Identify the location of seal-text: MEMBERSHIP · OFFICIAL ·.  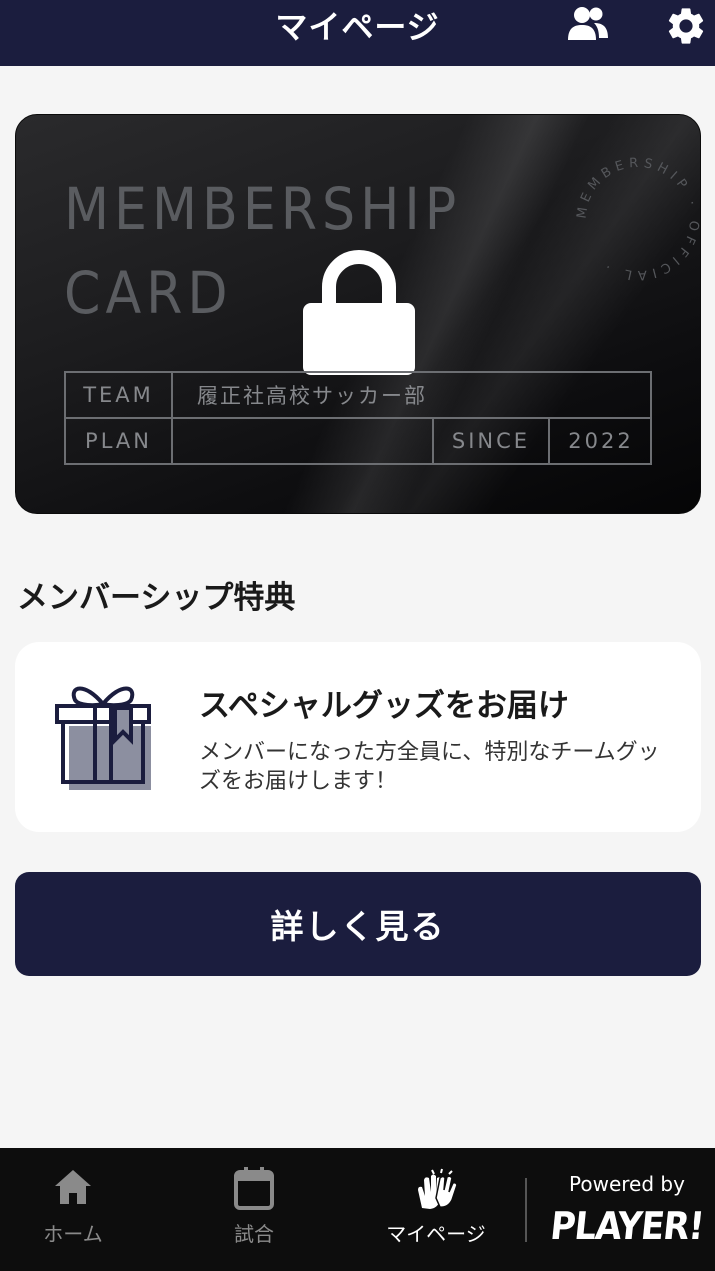
(636, 219).